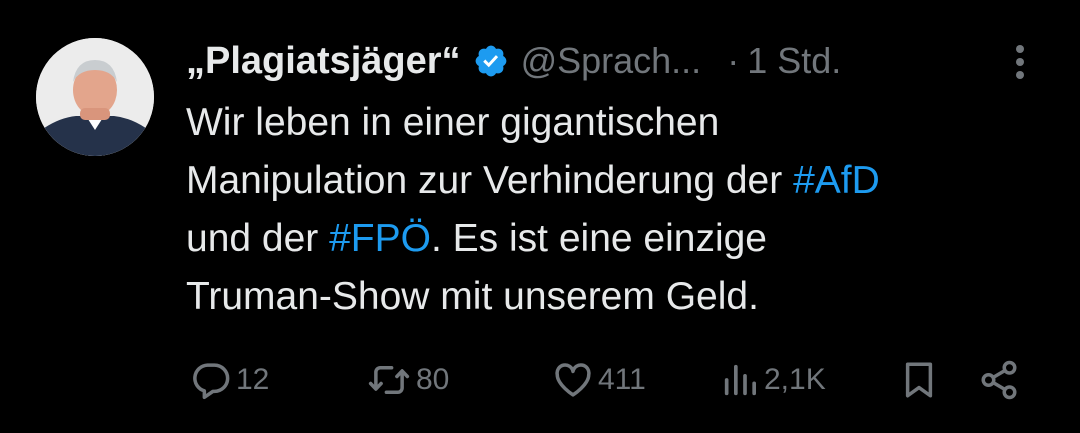  I want to click on tweet-text-segment: Truman-Show mit unserem Geld., so click(472, 296).